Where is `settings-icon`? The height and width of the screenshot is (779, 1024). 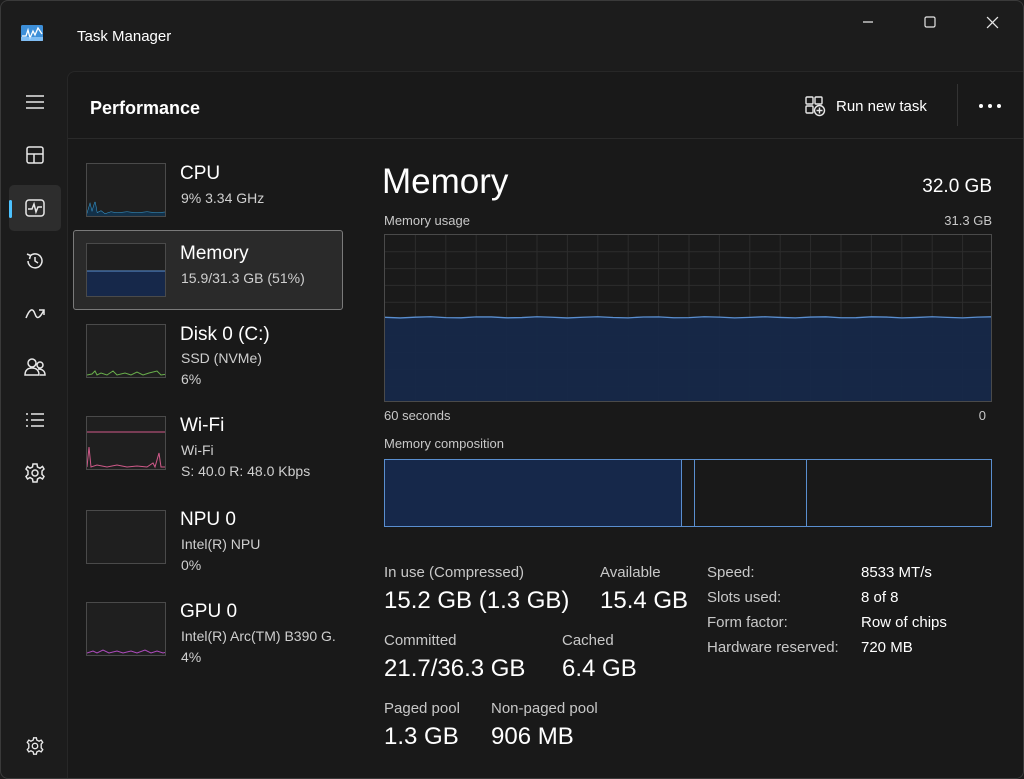
settings-icon is located at coordinates (35, 746).